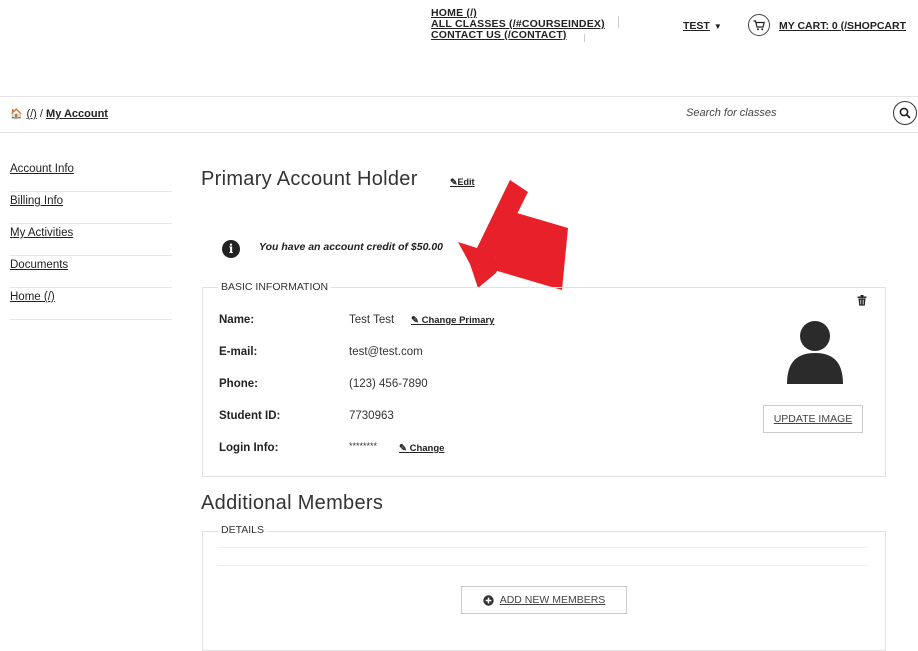  Describe the element at coordinates (16, 114) in the screenshot. I see `home-icon: 🏠` at that location.